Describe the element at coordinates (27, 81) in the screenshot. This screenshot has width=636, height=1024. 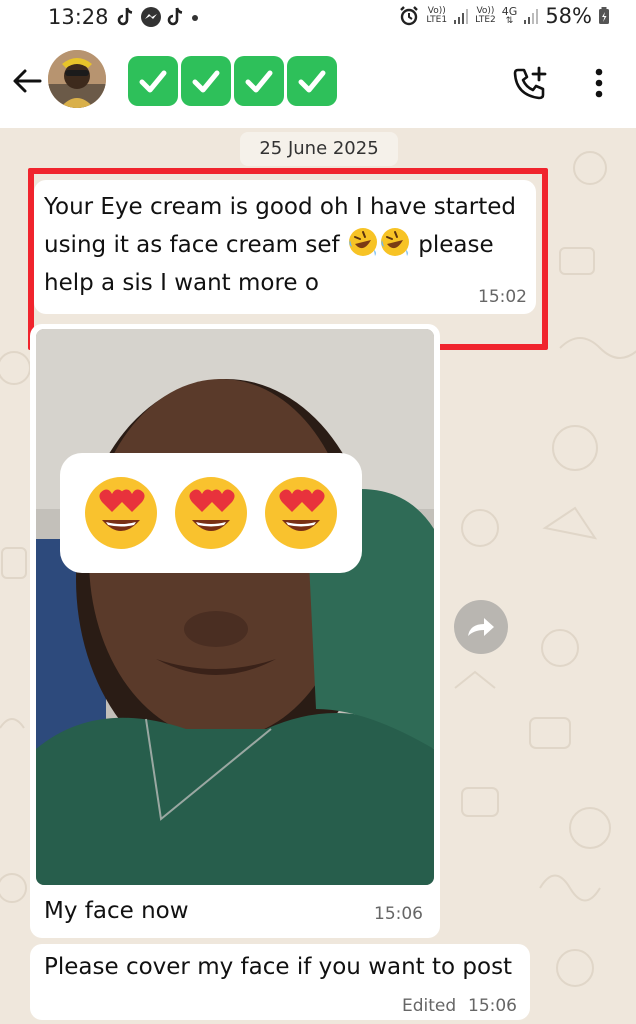
I see `arrow-left-icon` at that location.